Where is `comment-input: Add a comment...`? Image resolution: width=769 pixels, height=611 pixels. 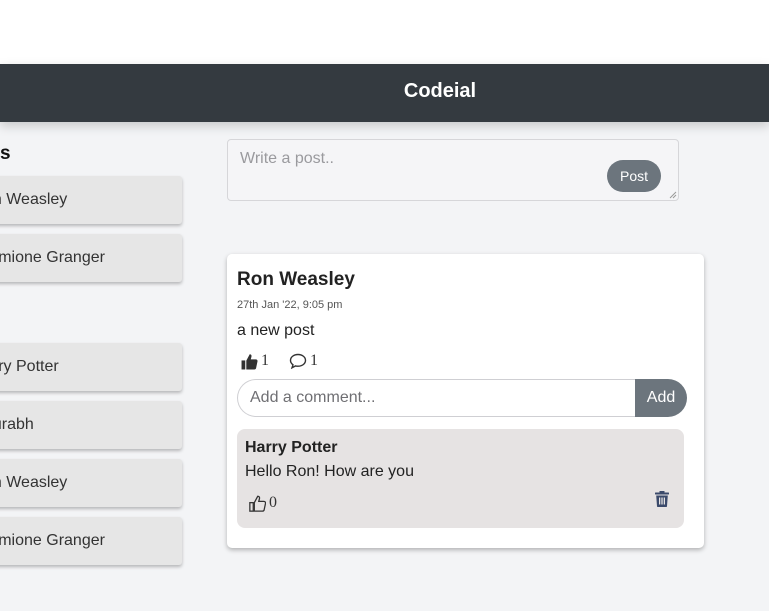
comment-input: Add a comment... is located at coordinates (436, 398).